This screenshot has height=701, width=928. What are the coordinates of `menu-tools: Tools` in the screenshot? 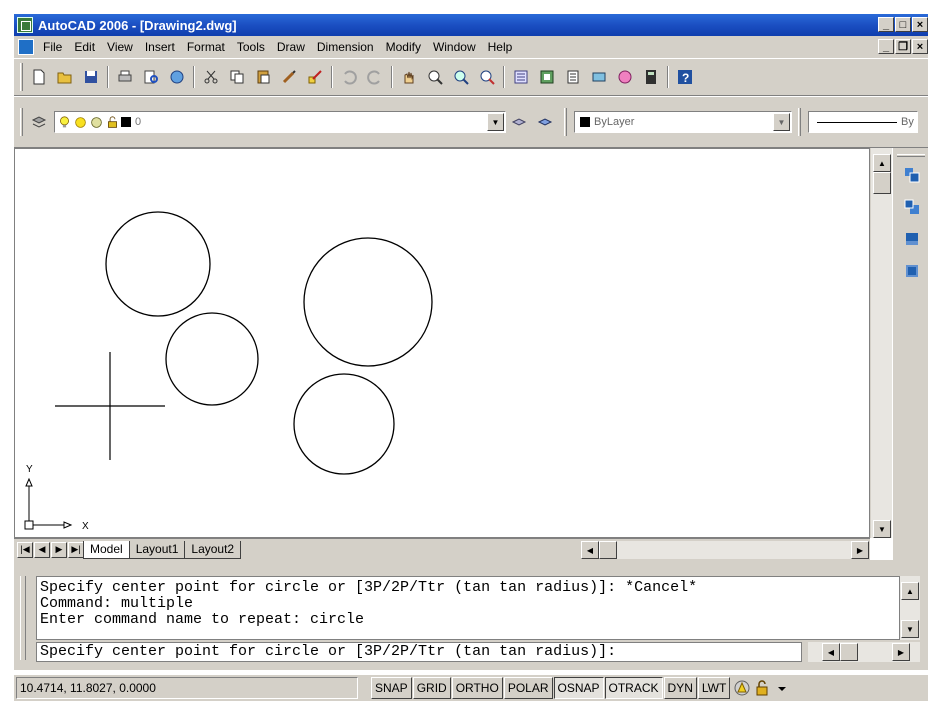 It's located at (251, 47).